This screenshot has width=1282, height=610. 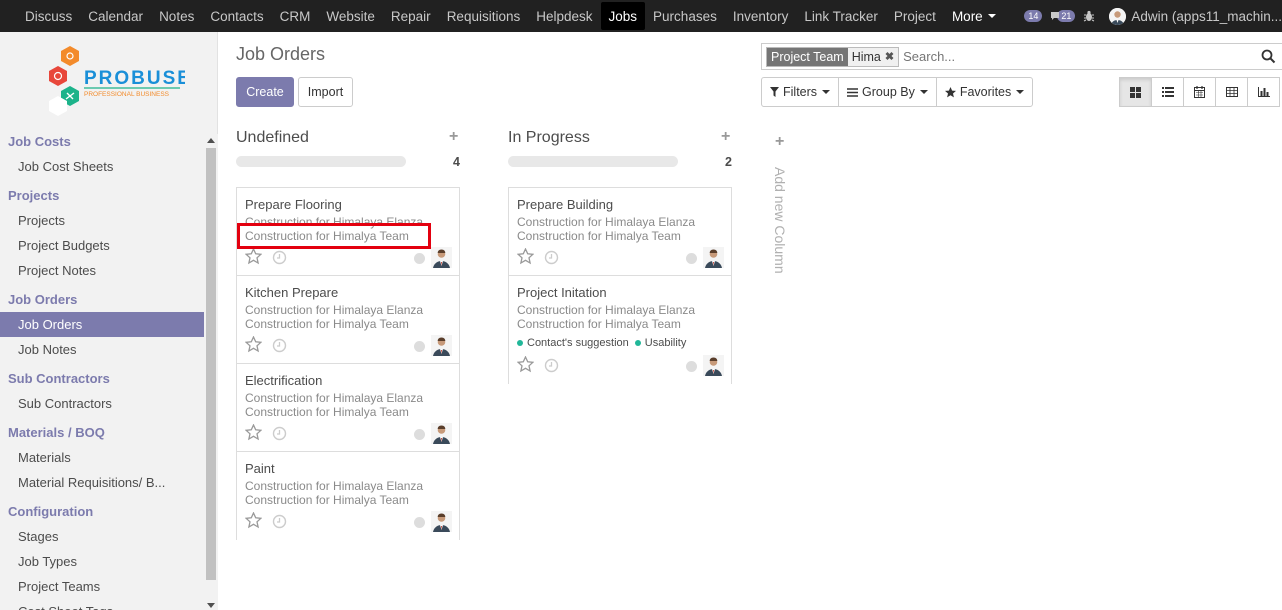 I want to click on scroll-down-icon, so click(x=211, y=605).